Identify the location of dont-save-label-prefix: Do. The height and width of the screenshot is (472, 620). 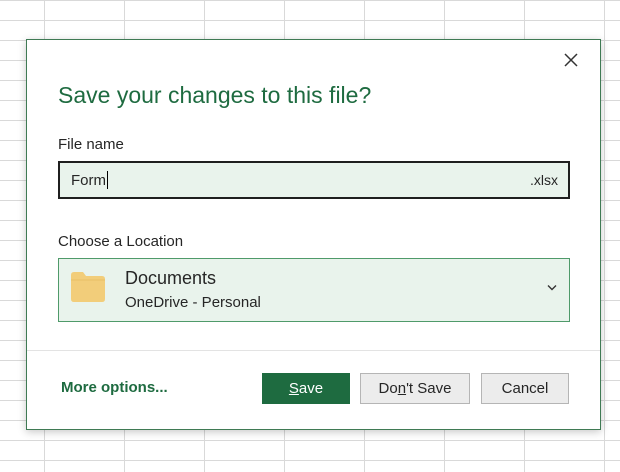
(388, 388).